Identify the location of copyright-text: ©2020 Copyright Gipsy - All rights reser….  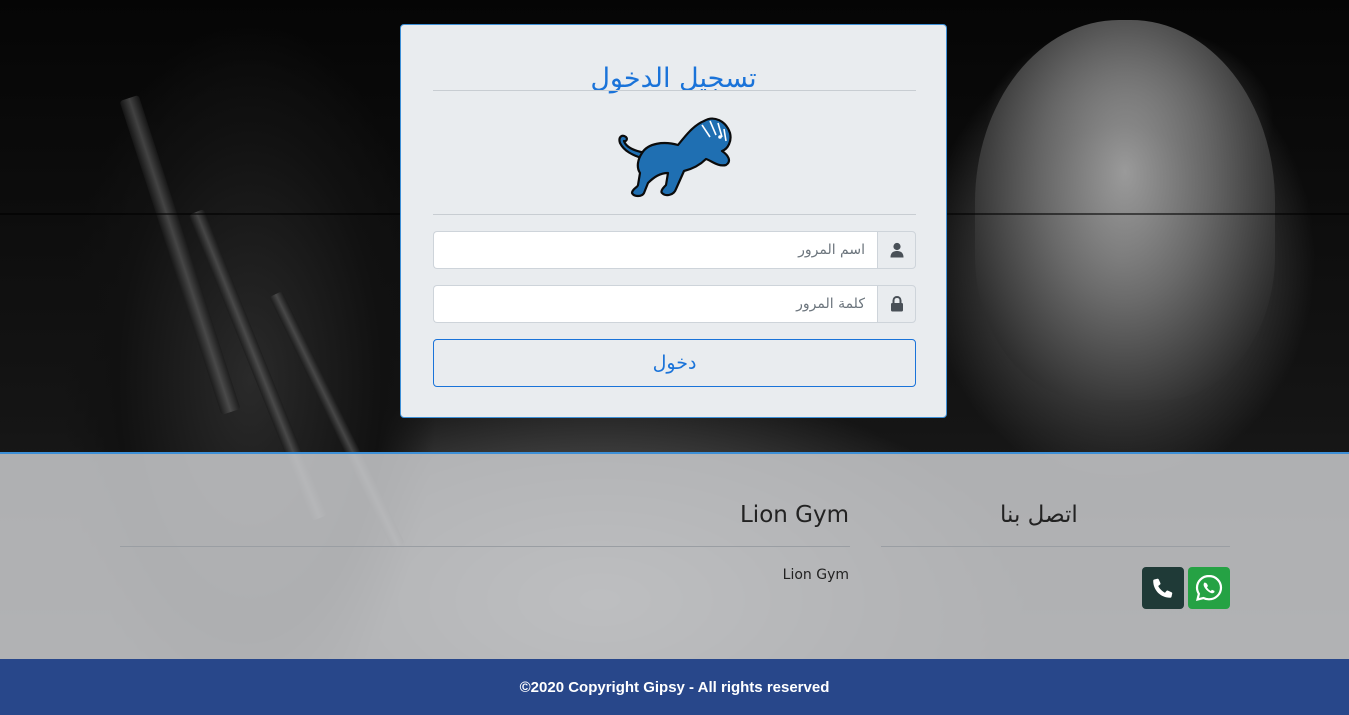
(674, 687).